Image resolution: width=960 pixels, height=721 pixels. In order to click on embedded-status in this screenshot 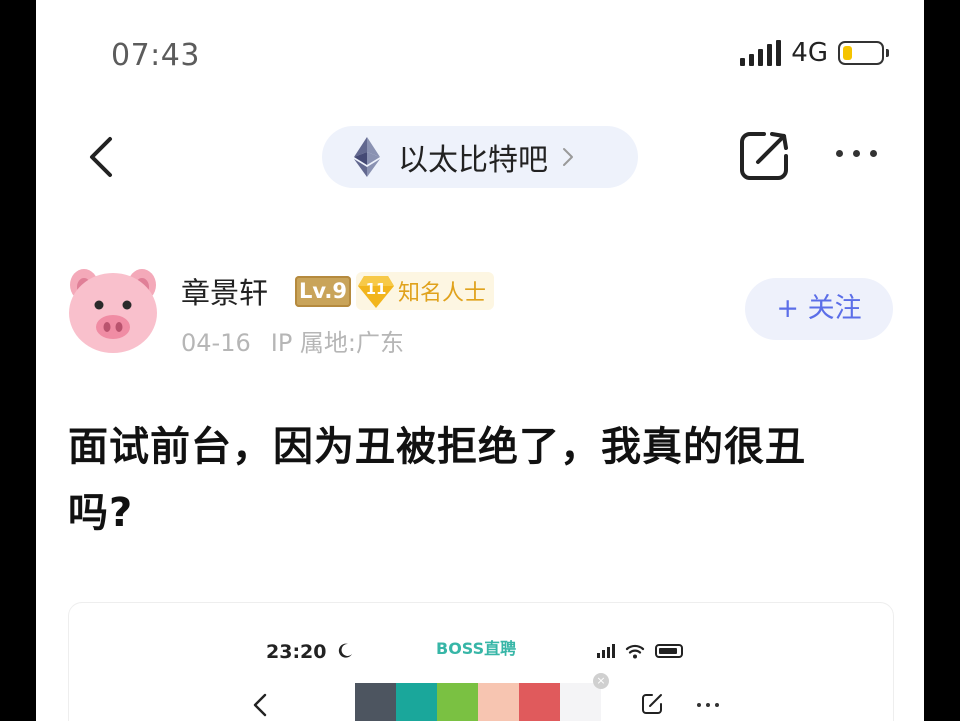, I will do `click(640, 651)`.